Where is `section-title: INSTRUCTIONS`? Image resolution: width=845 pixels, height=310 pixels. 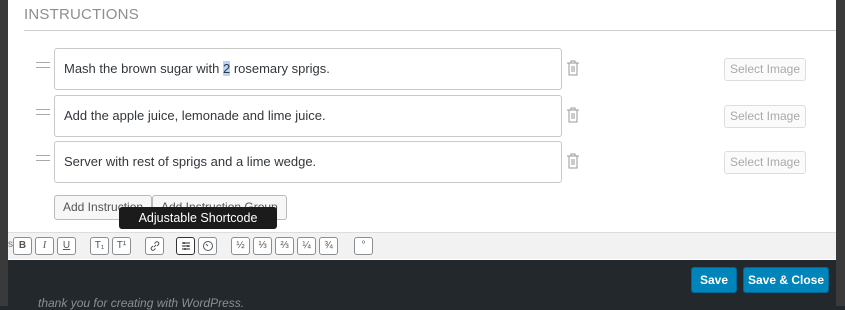
section-title: INSTRUCTIONS is located at coordinates (81, 14).